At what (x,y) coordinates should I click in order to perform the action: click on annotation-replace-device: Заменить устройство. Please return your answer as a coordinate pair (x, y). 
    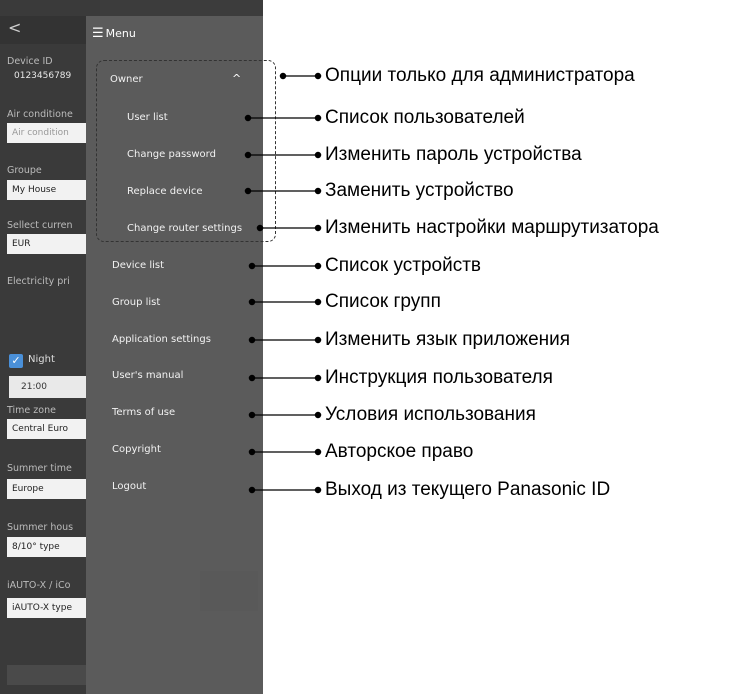
    Looking at the image, I should click on (419, 190).